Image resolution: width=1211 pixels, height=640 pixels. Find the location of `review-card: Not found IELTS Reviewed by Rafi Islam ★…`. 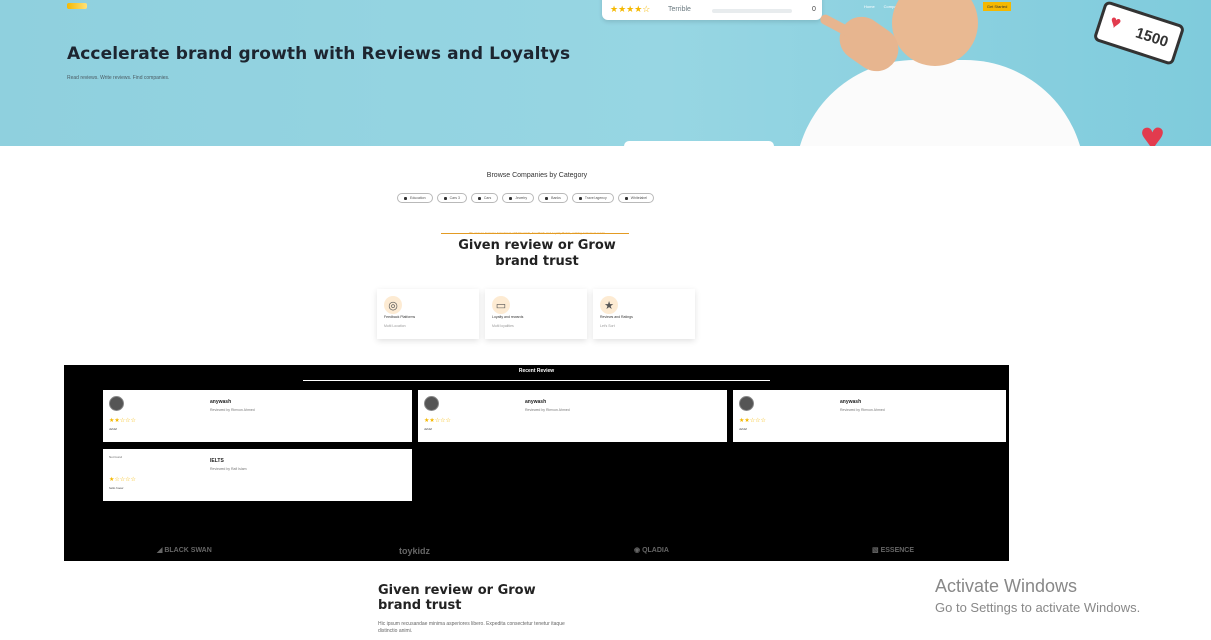

review-card: Not found IELTS Reviewed by Rafi Islam ★… is located at coordinates (257, 475).